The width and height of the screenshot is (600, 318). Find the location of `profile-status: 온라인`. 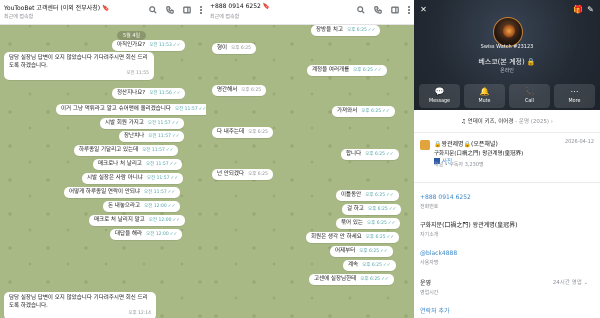

profile-status: 온라인 is located at coordinates (507, 71).